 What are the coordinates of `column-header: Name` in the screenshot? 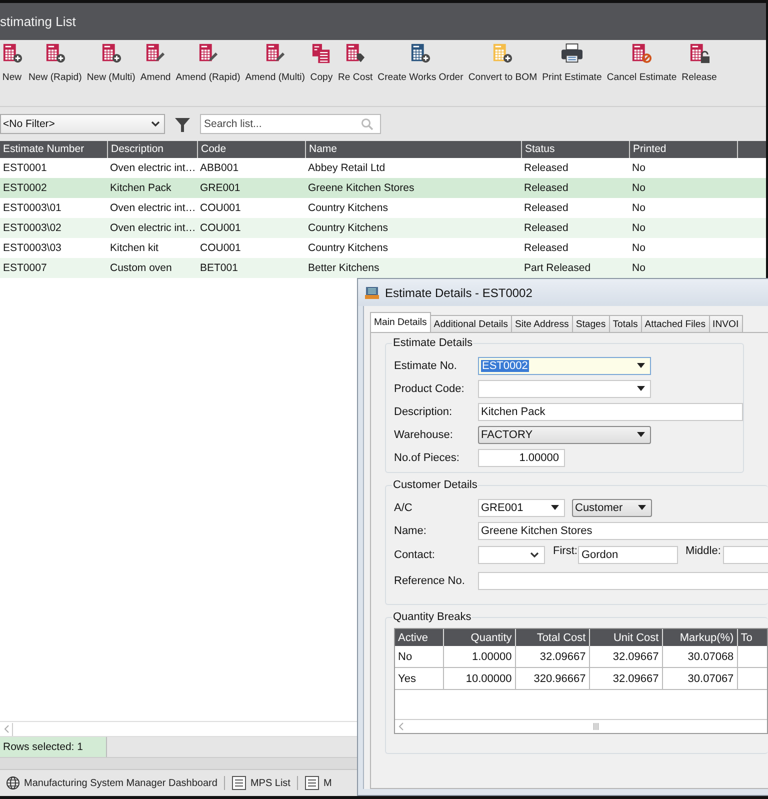 It's located at (413, 149).